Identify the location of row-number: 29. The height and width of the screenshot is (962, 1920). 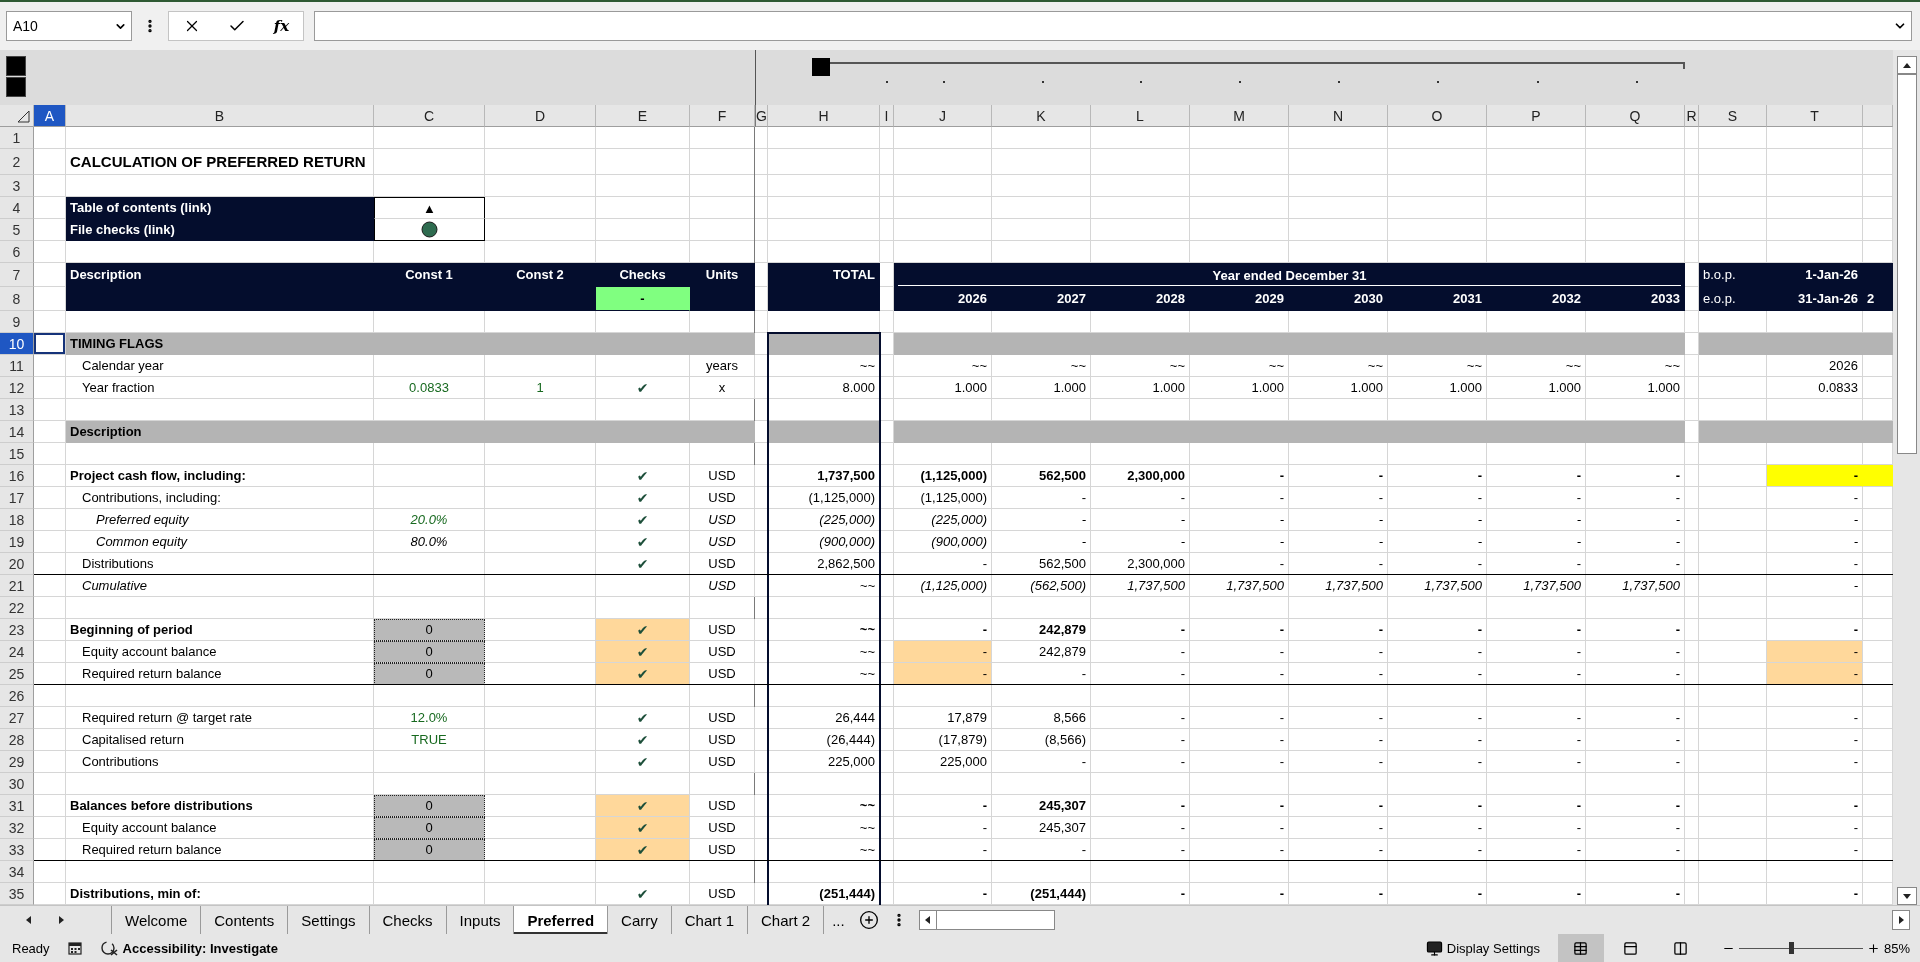
(17, 762).